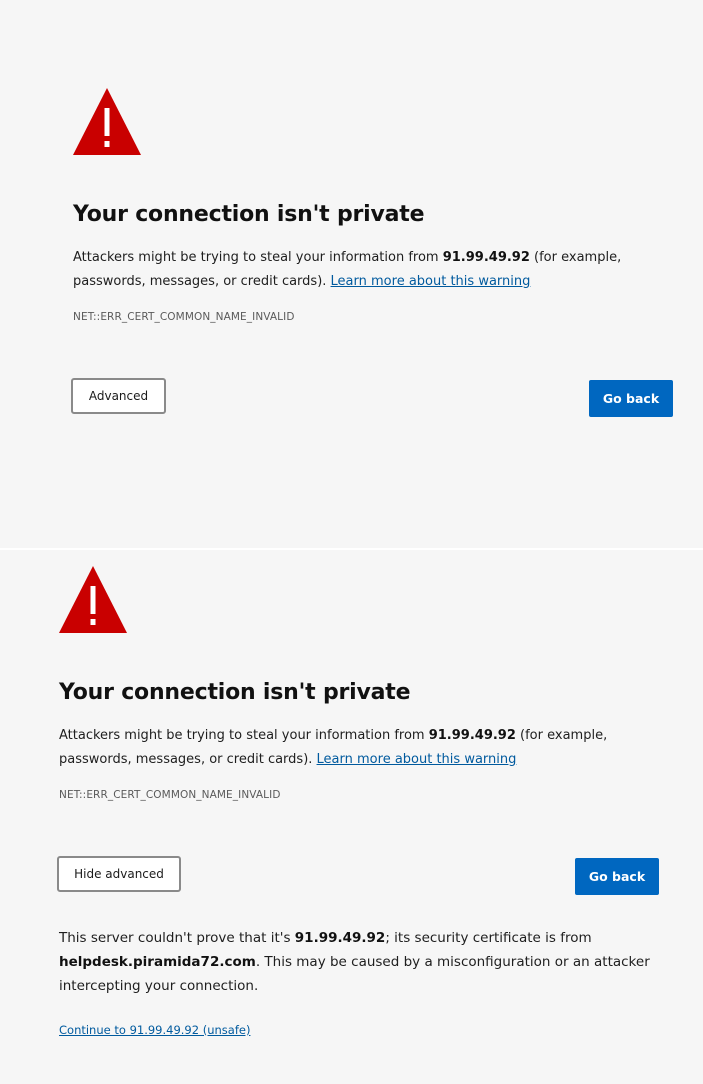  Describe the element at coordinates (118, 396) in the screenshot. I see `advanced-button: Advanced` at that location.